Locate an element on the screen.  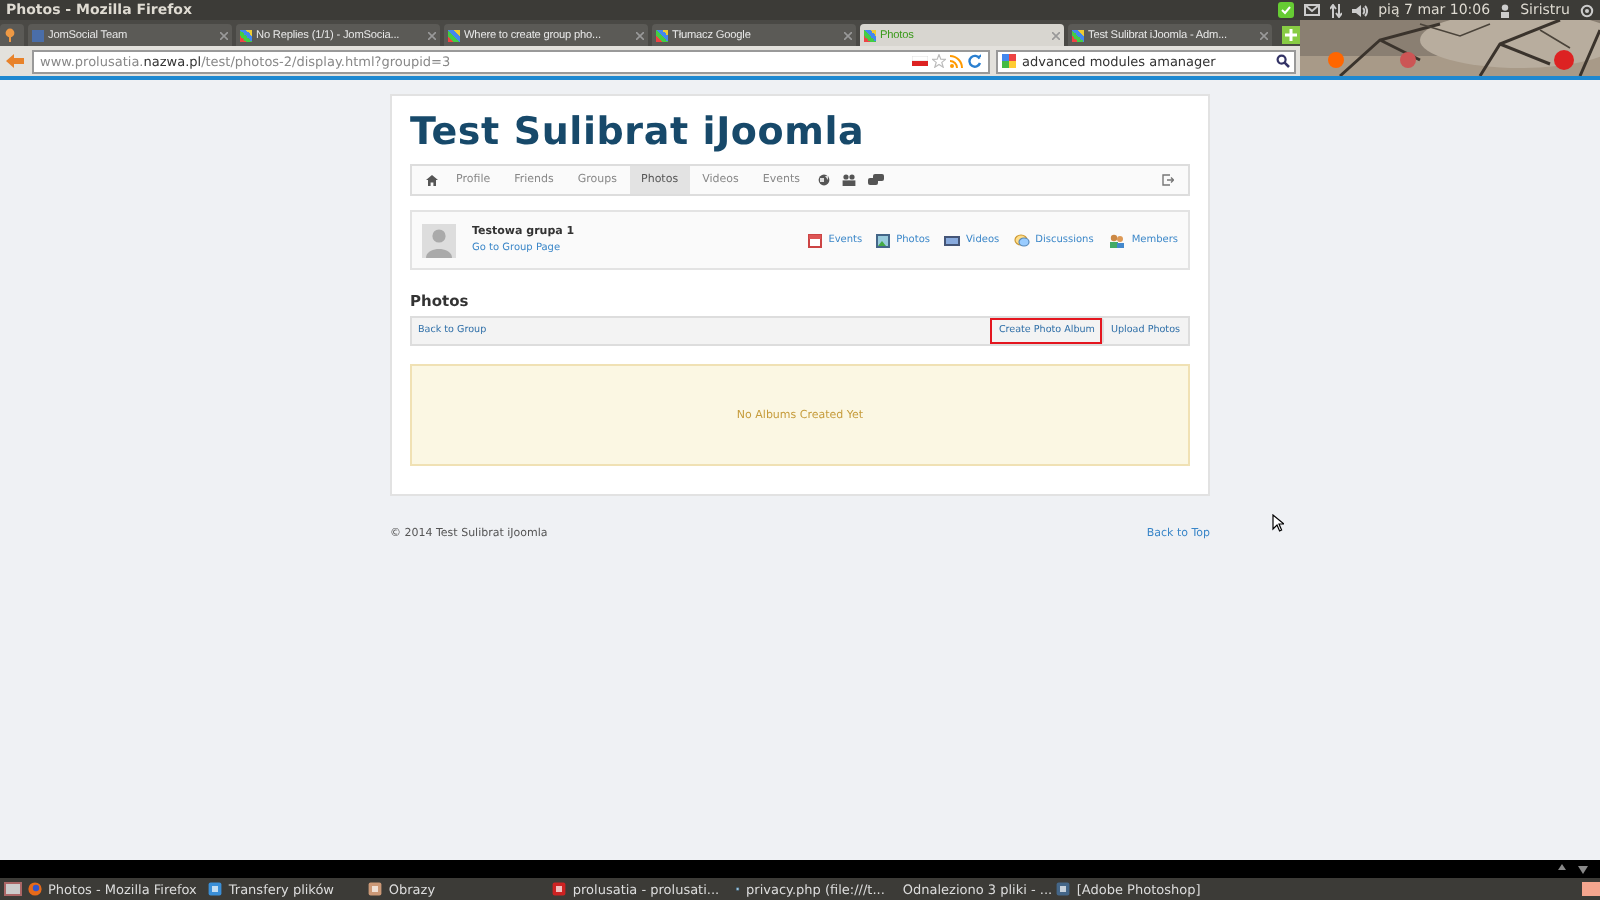
volume-icon is located at coordinates (1360, 10).